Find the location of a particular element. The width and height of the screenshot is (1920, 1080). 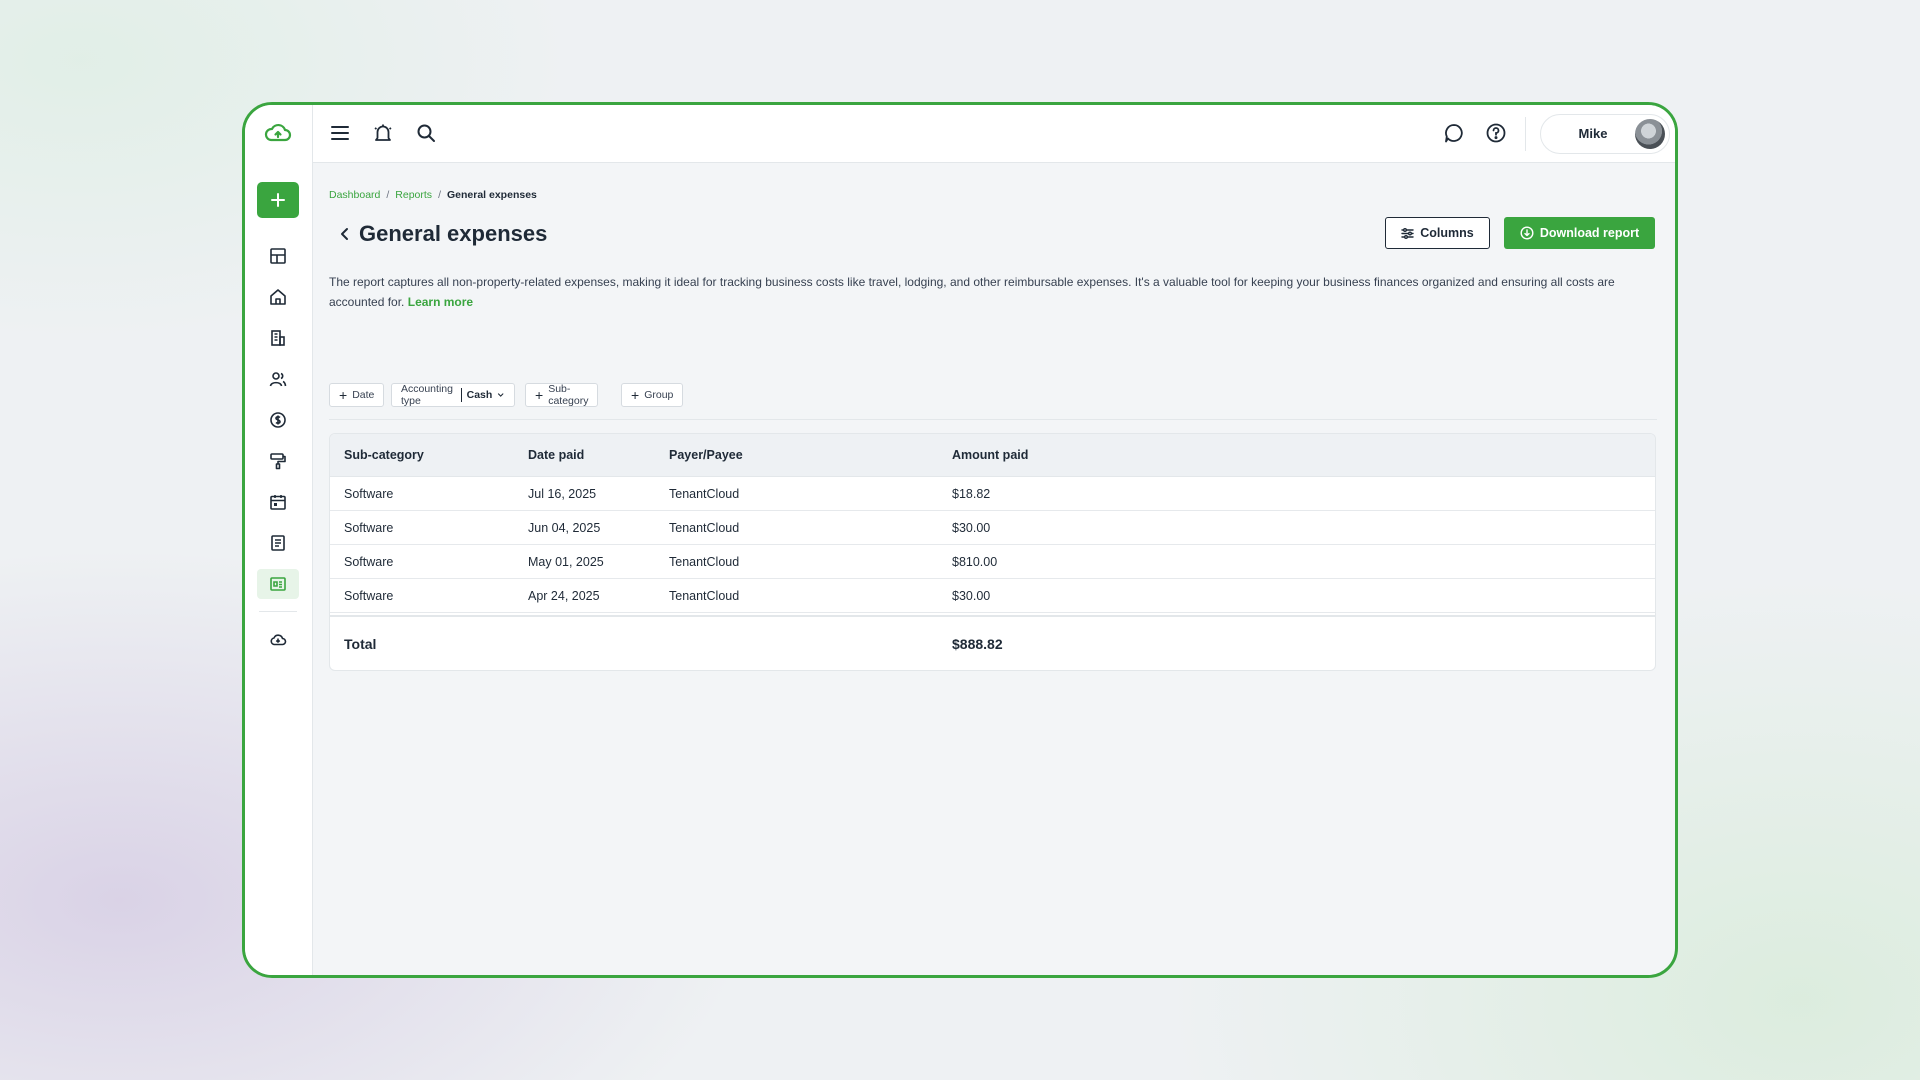

cloud-logo-icon is located at coordinates (278, 133).